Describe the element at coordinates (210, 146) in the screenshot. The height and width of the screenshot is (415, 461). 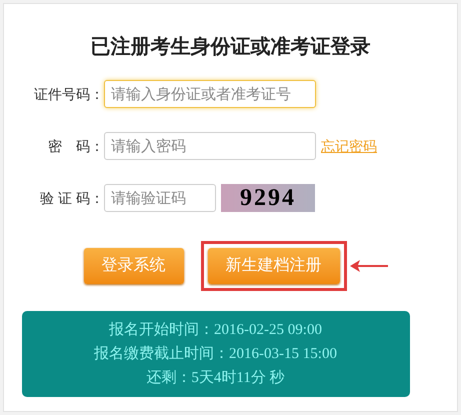
I see `input-field: 请输入密码` at that location.